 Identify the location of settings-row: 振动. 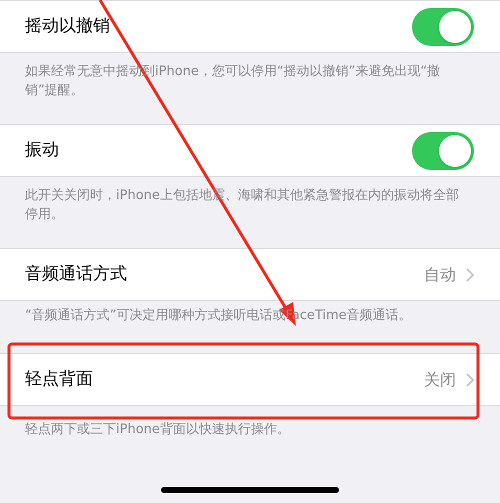
(250, 150).